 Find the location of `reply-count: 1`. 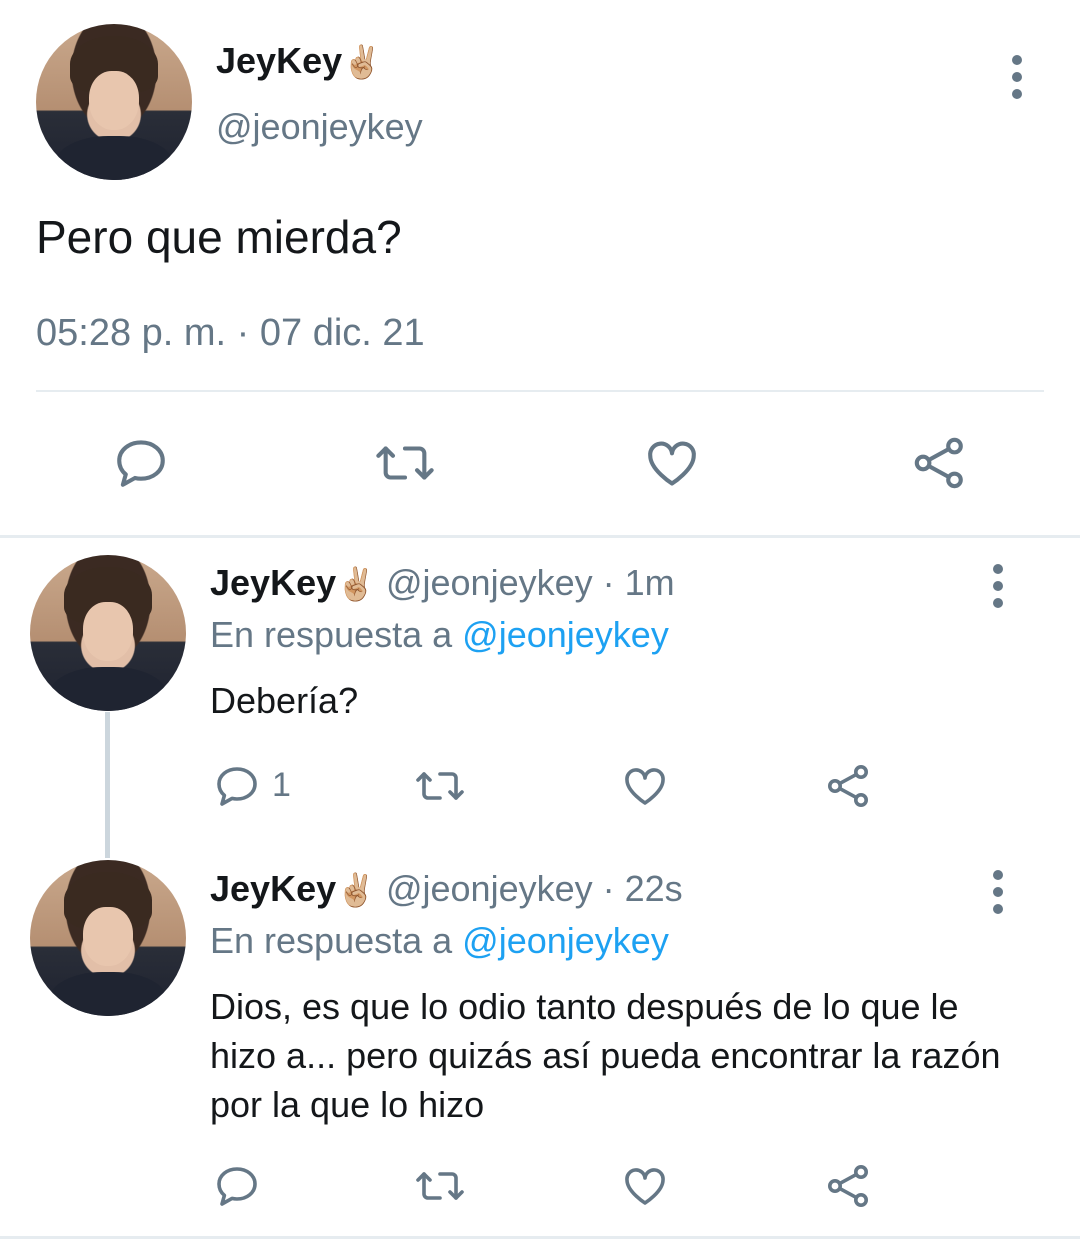

reply-count: 1 is located at coordinates (281, 785).